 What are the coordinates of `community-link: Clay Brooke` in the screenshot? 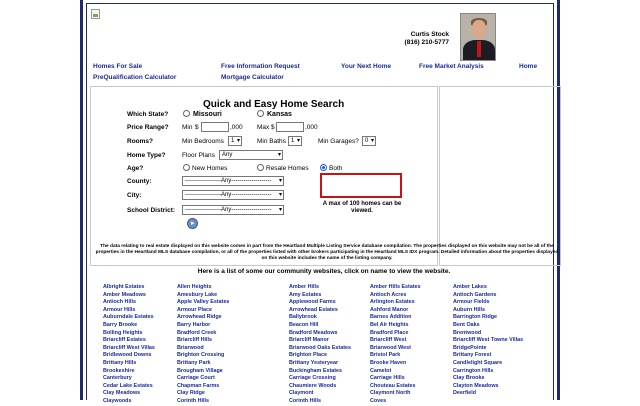 It's located at (488, 379).